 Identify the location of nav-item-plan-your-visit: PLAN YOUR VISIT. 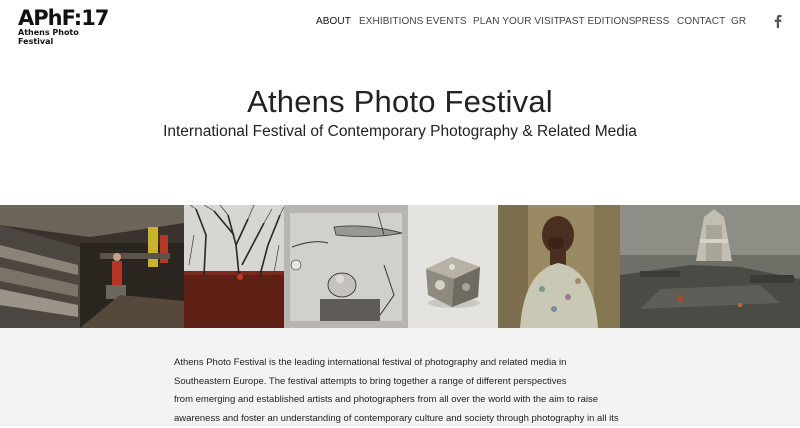
(516, 21).